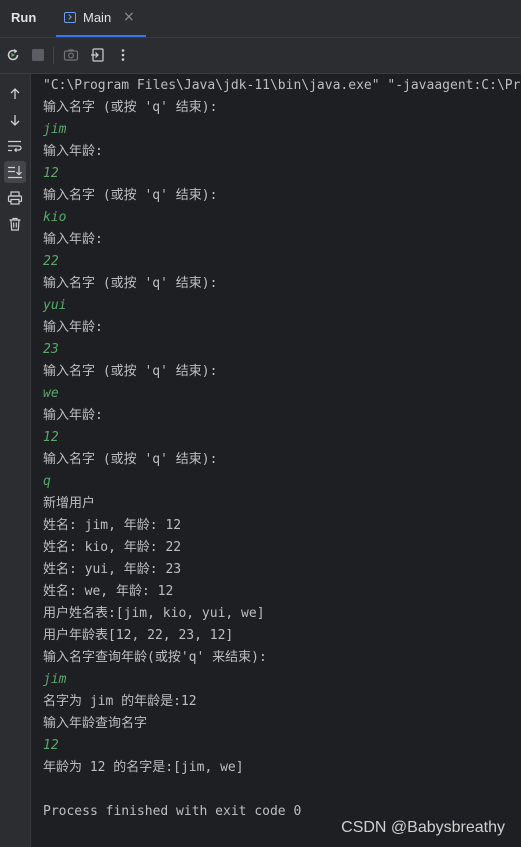  I want to click on run-tool-window-header: Run Main ×, so click(260, 19).